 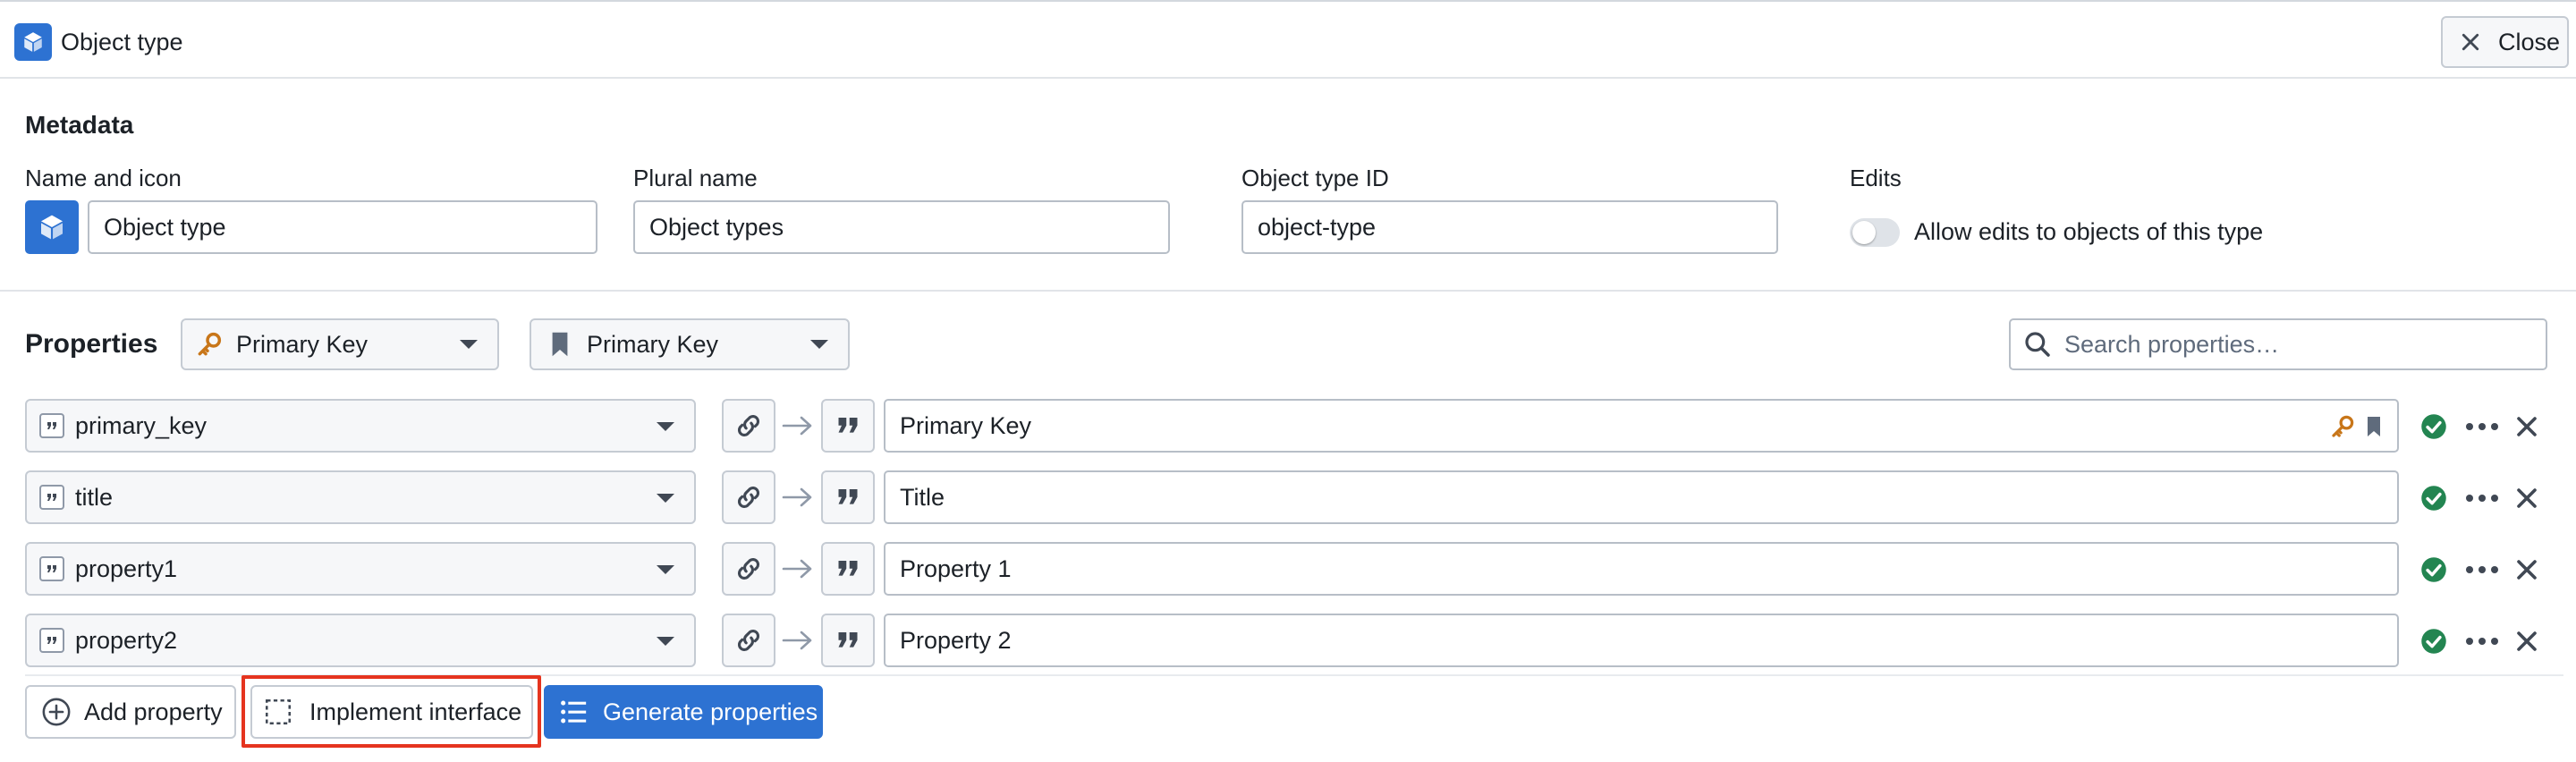 I want to click on property-name-value: Title, so click(x=922, y=497).